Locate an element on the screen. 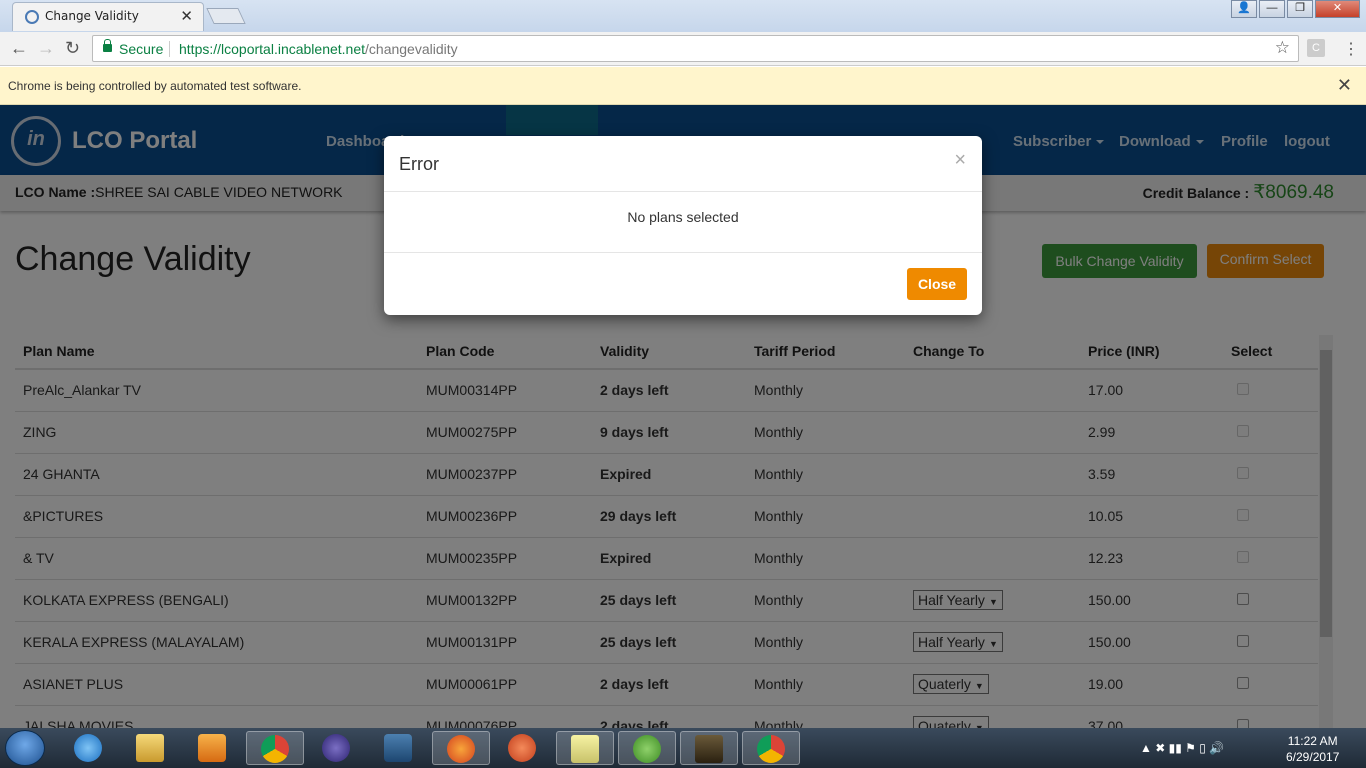  address-divider is located at coordinates (169, 49).